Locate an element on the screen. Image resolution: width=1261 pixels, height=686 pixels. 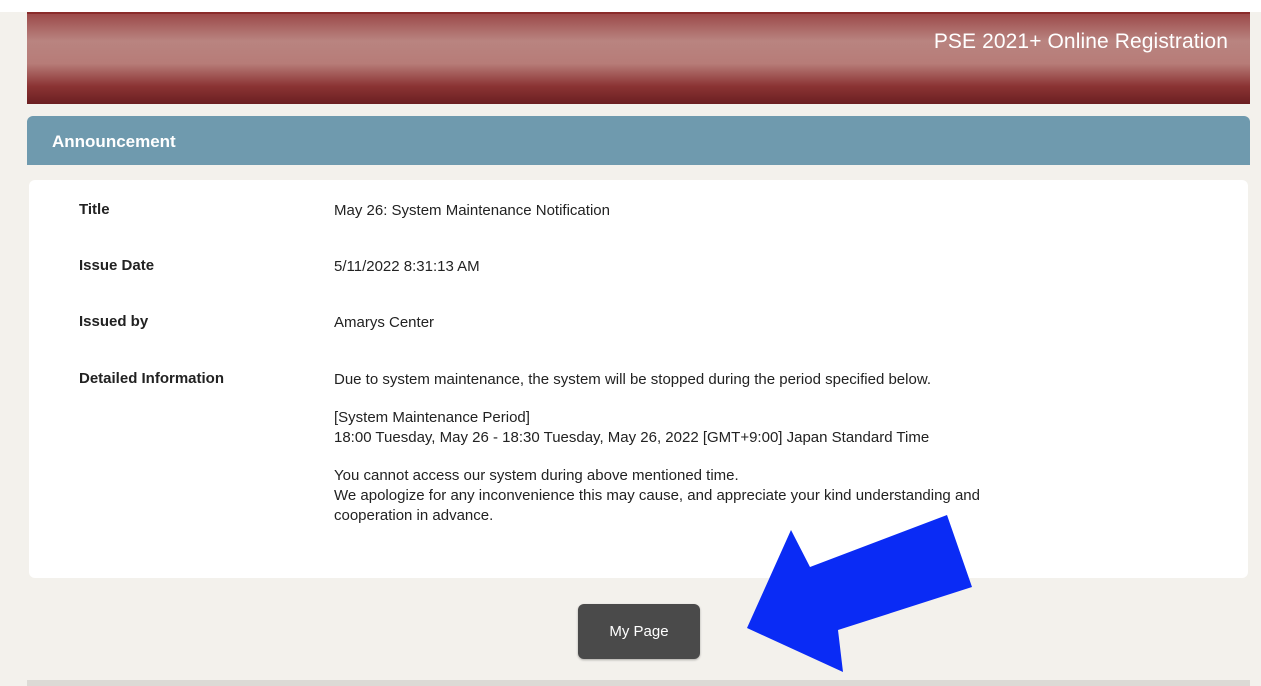
announcement-header: Announcement is located at coordinates (638, 140).